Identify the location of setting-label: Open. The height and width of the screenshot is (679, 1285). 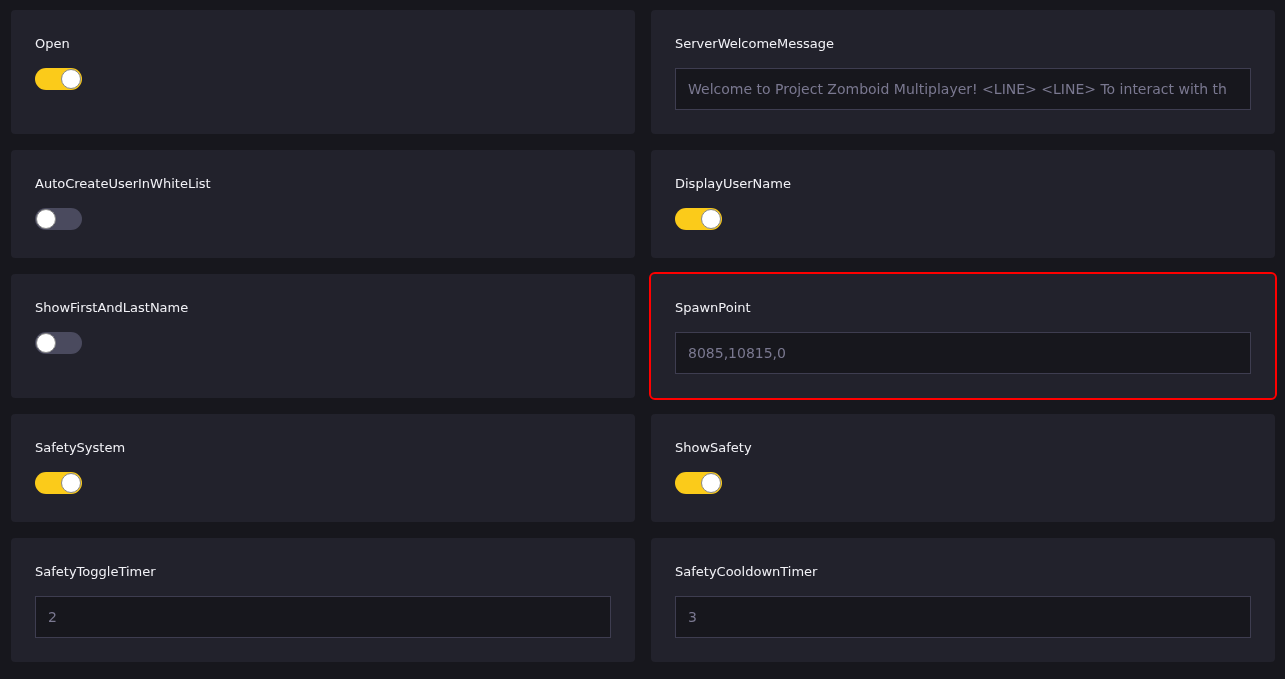
(52, 44).